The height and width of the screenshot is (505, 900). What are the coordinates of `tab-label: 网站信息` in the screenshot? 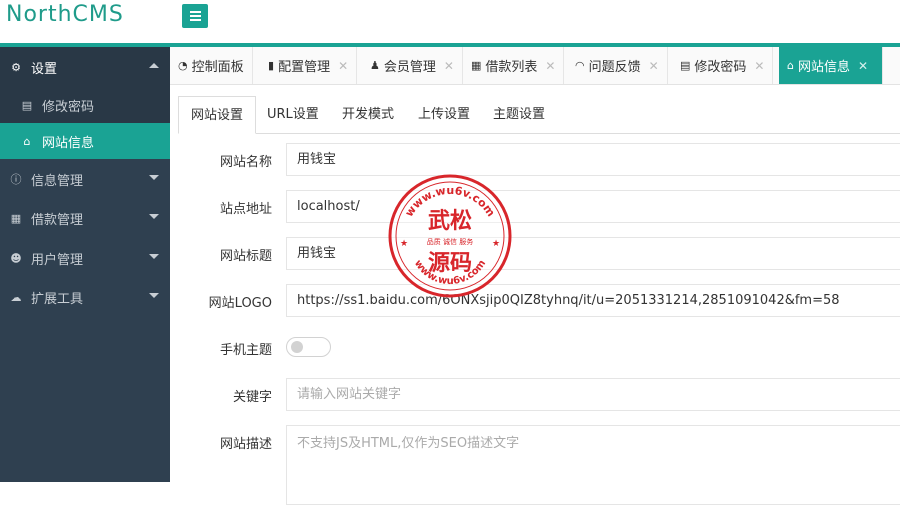 It's located at (823, 67).